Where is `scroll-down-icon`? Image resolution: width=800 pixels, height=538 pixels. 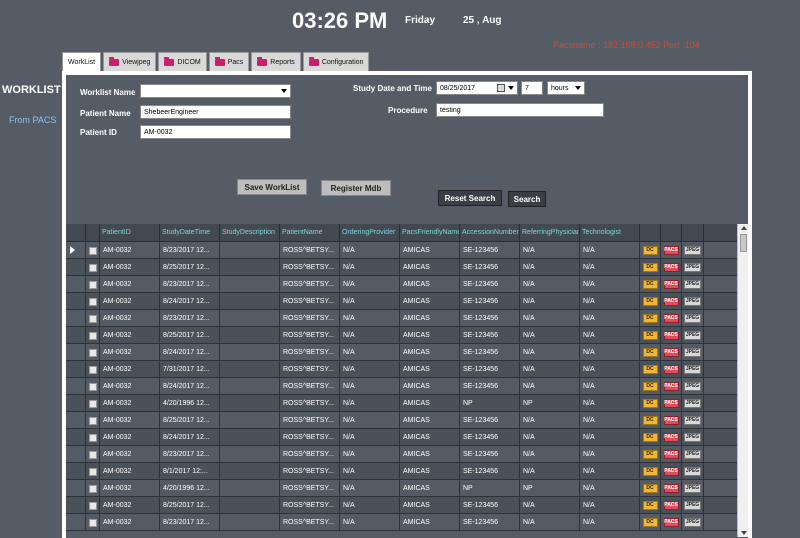 scroll-down-icon is located at coordinates (744, 533).